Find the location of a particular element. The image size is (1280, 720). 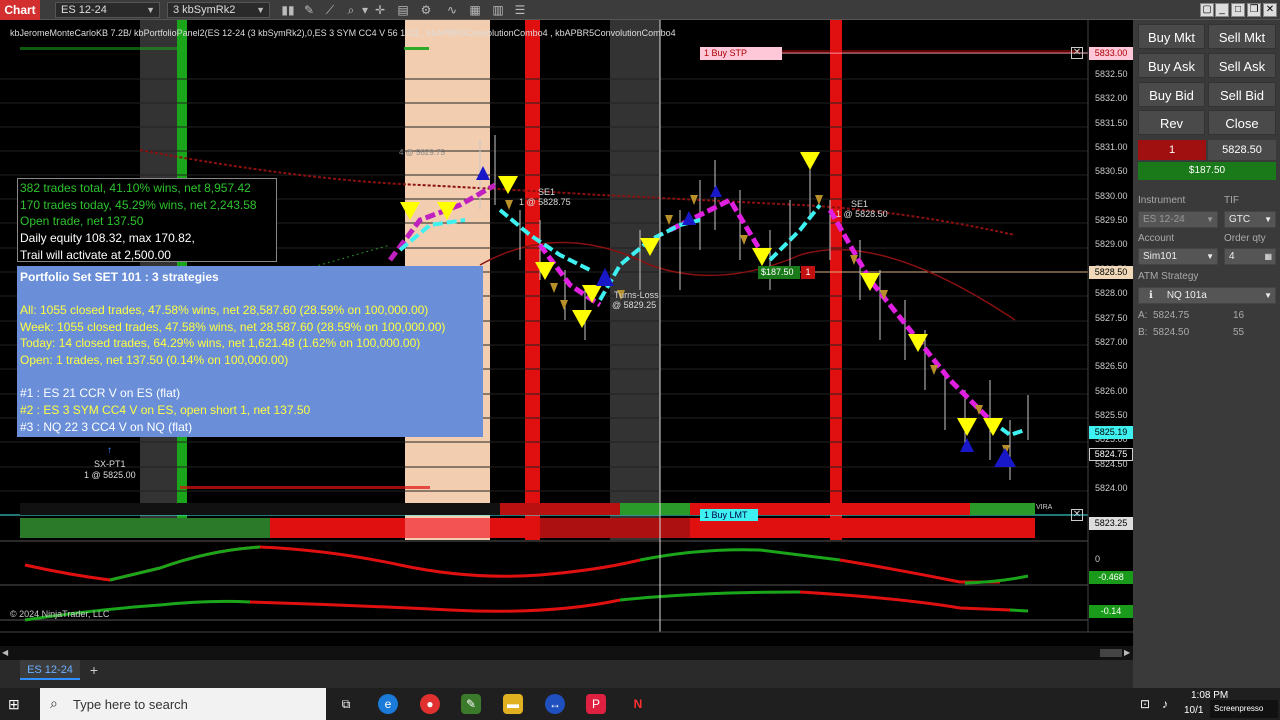

maximize-icon: □ is located at coordinates (1238, 10).